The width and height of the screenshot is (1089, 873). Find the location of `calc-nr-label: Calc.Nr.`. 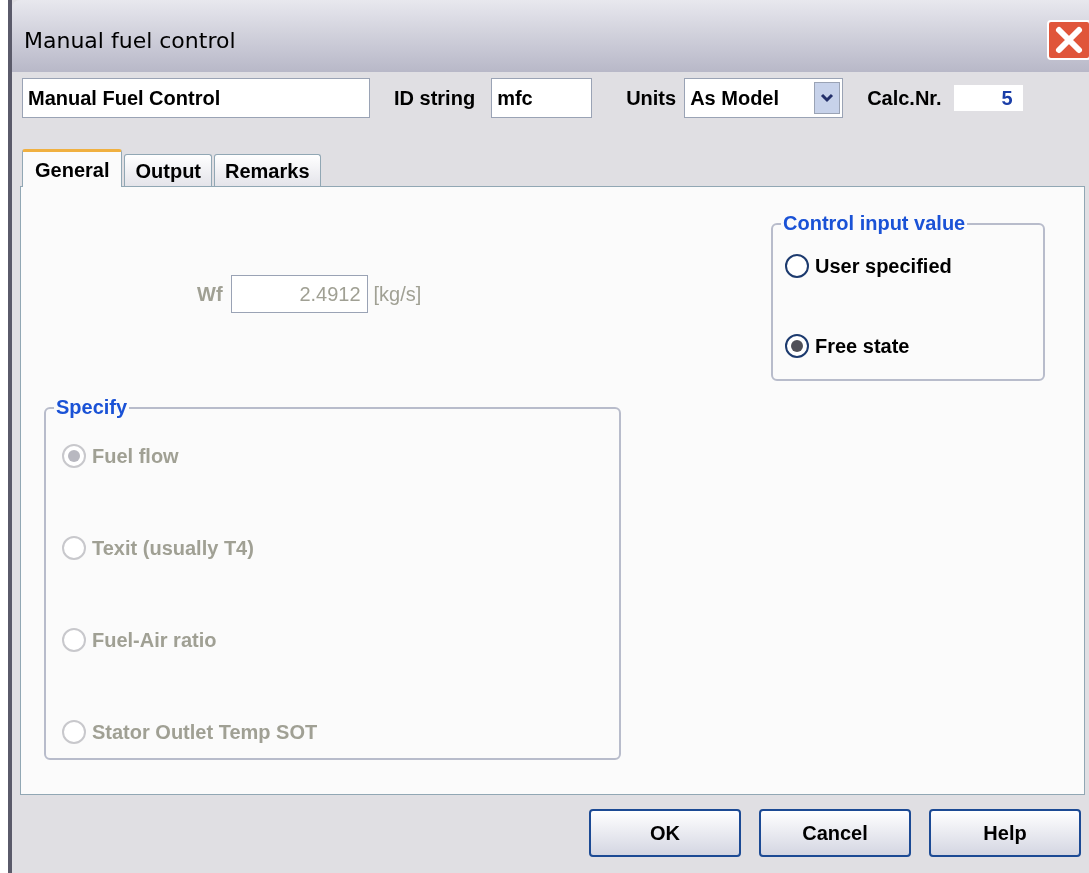

calc-nr-label: Calc.Nr. is located at coordinates (904, 98).